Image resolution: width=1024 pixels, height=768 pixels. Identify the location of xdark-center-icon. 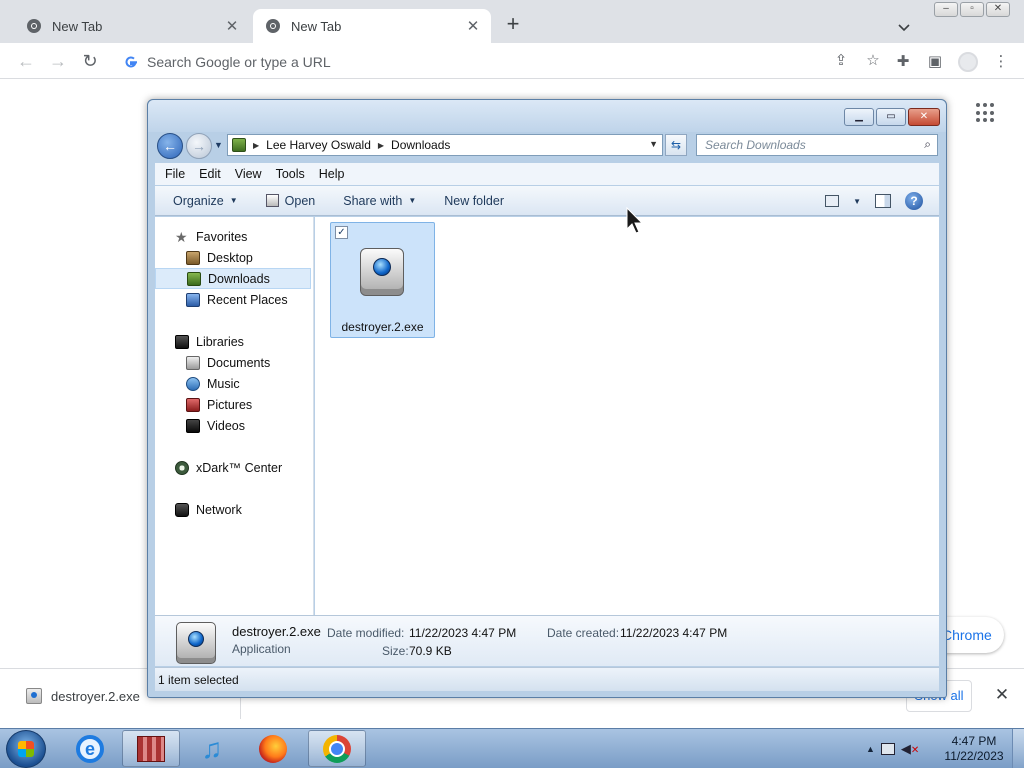
(182, 467).